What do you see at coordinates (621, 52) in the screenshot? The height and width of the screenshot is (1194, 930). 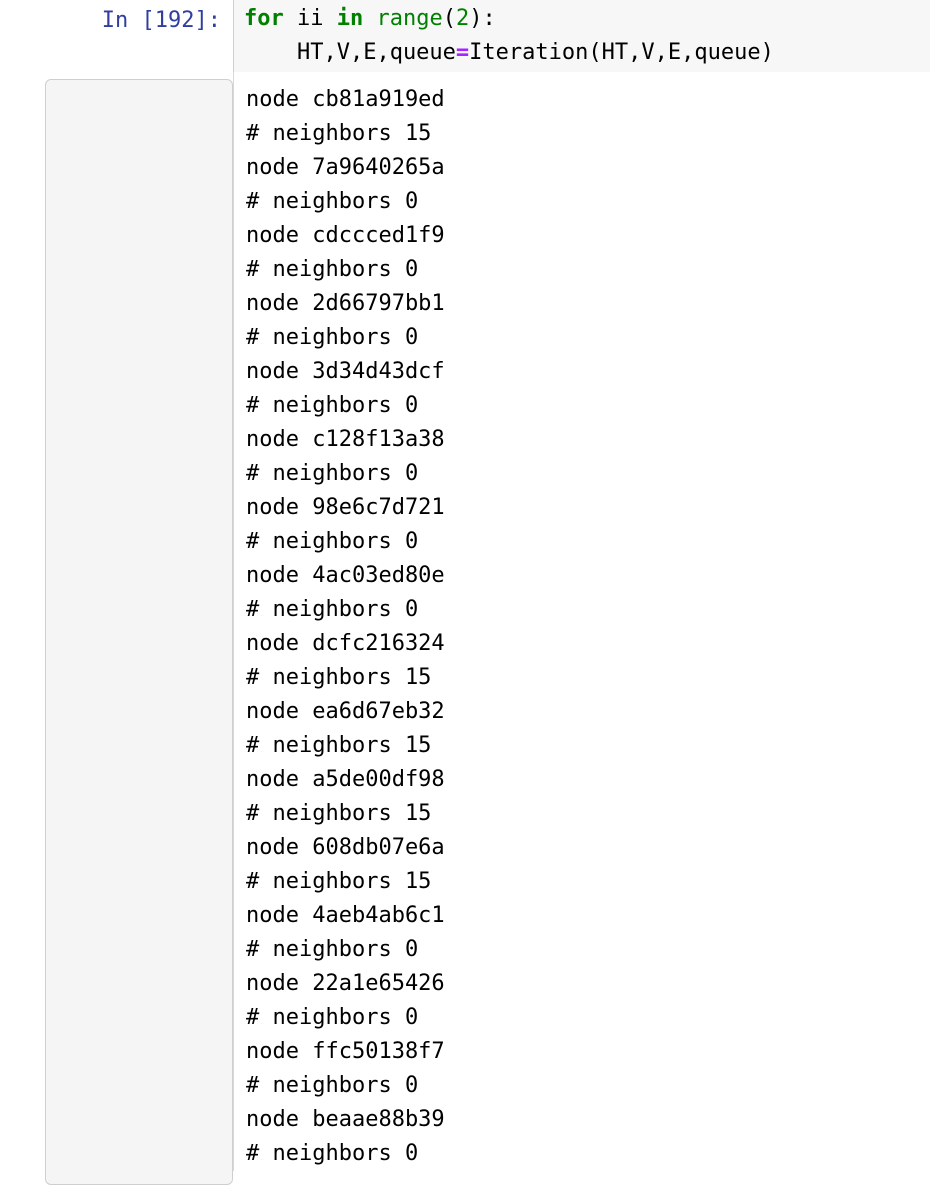 I see `code-token-plain: Iteration(HT,V,E,queue)` at bounding box center [621, 52].